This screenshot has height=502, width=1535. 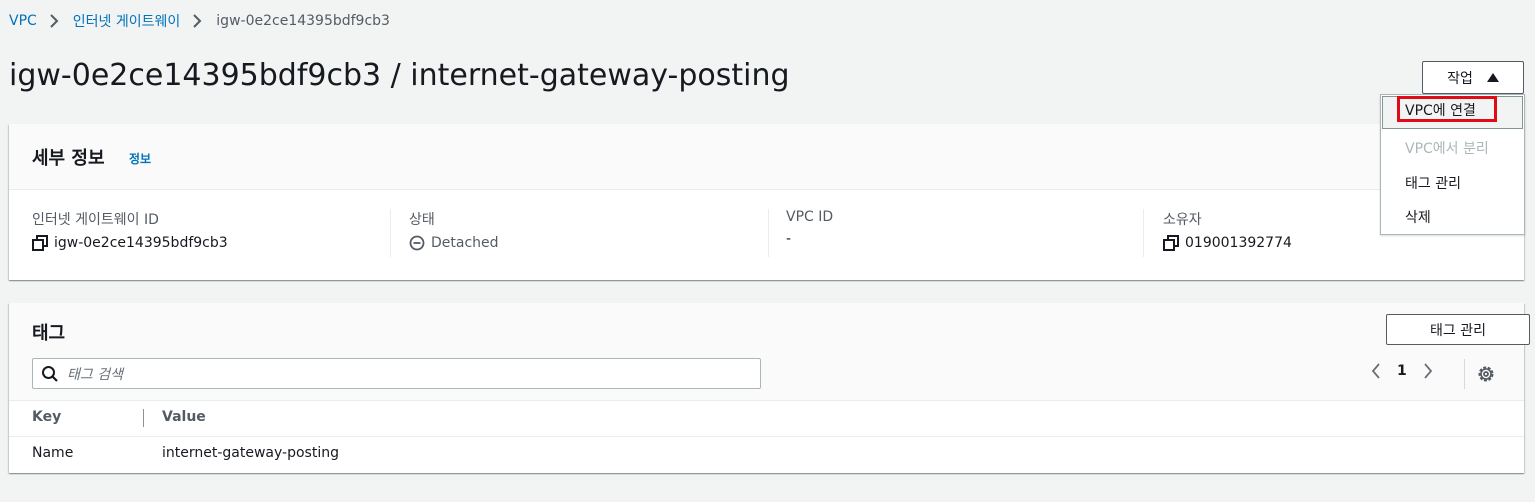 I want to click on actions-button: 작업, so click(x=1473, y=77).